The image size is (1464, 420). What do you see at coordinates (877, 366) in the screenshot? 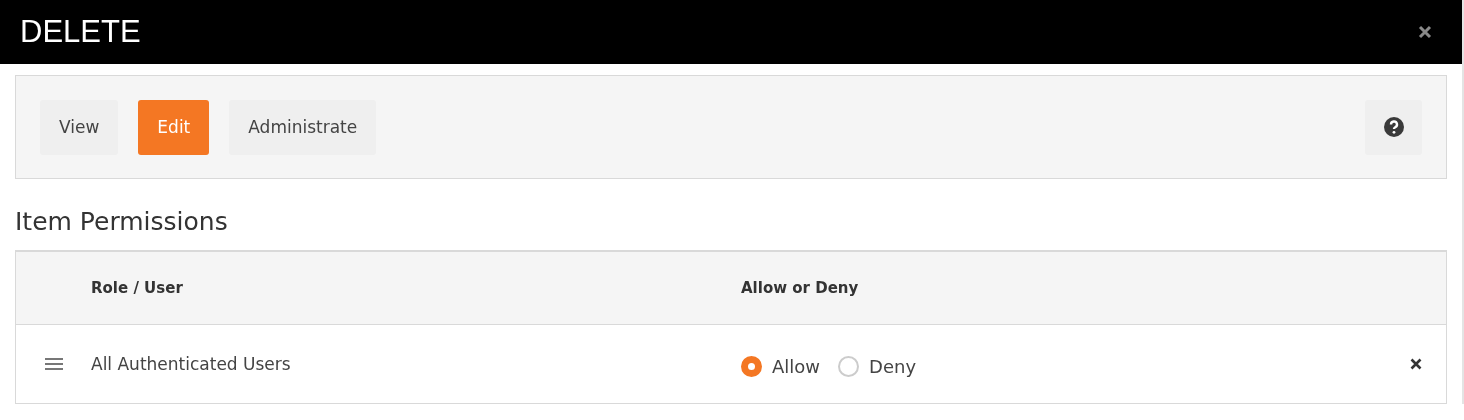
I see `radio-option: Deny` at bounding box center [877, 366].